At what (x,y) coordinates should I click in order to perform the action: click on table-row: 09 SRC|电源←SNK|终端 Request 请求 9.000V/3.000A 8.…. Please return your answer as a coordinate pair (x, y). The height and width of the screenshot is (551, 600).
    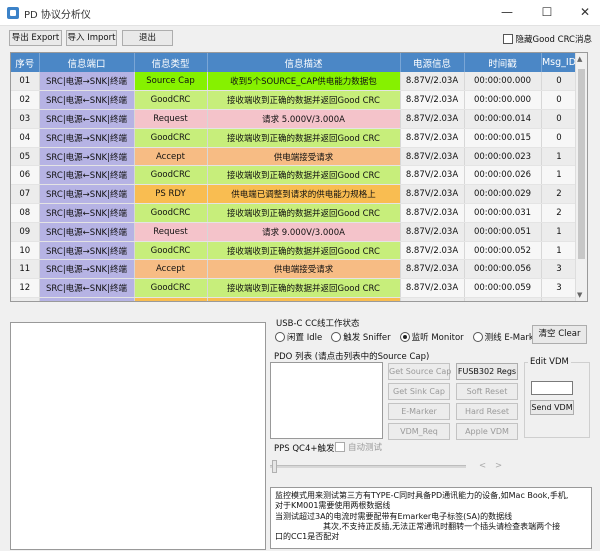
    Looking at the image, I should click on (294, 232).